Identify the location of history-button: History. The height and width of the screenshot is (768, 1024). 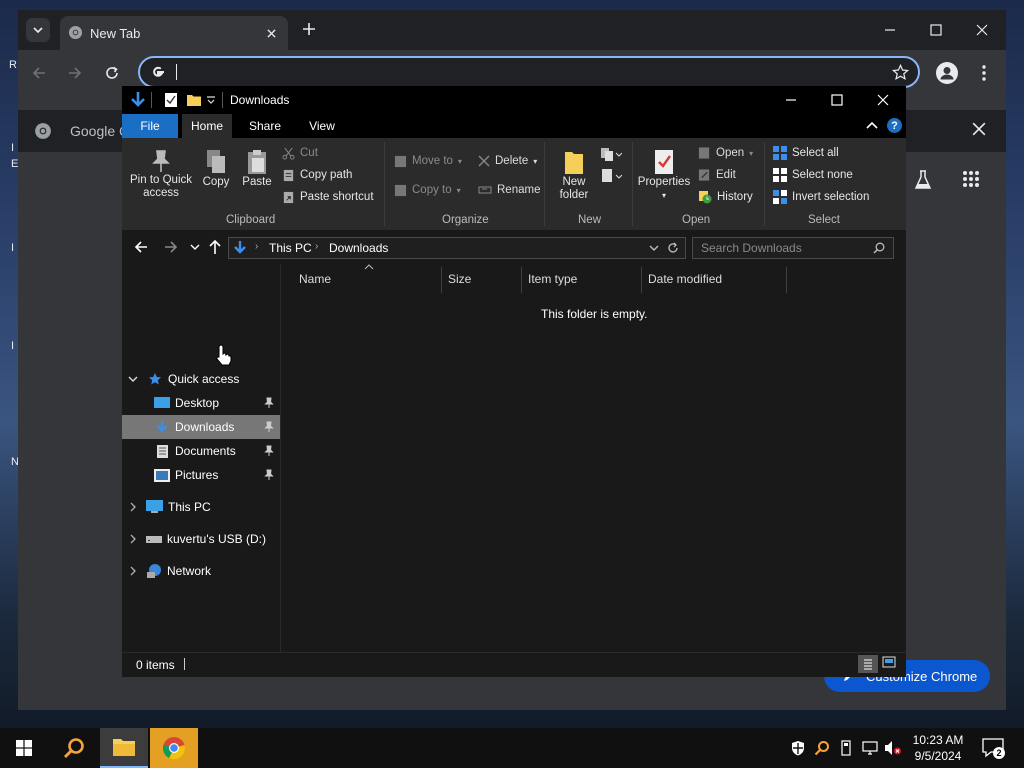
(725, 197).